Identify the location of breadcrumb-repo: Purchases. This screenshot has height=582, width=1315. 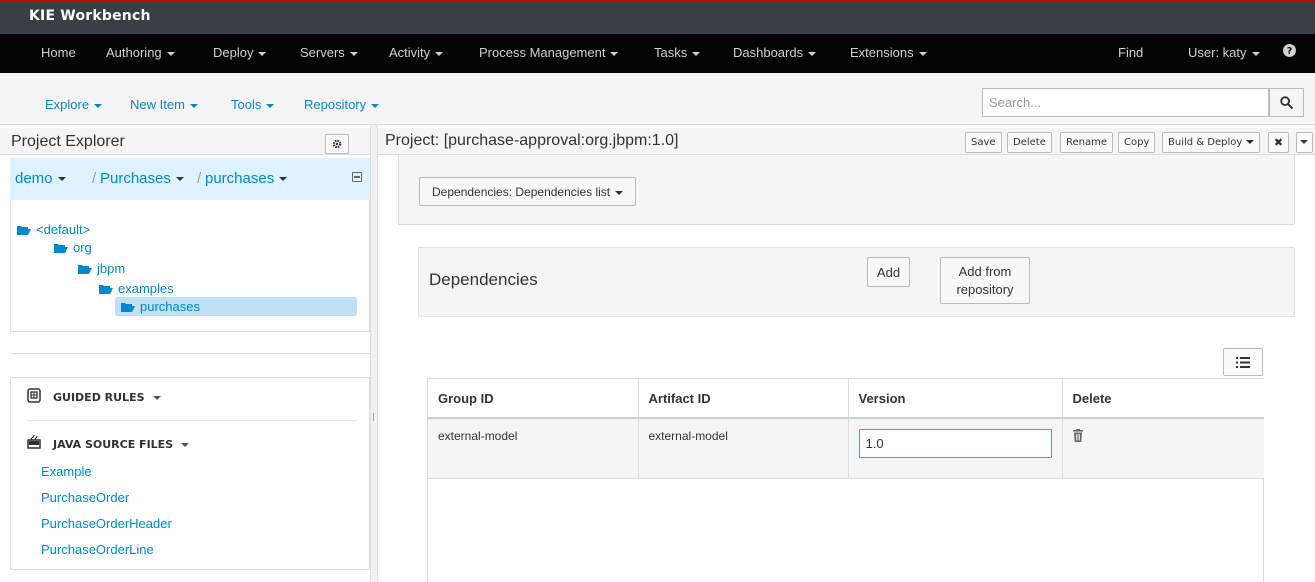
(142, 178).